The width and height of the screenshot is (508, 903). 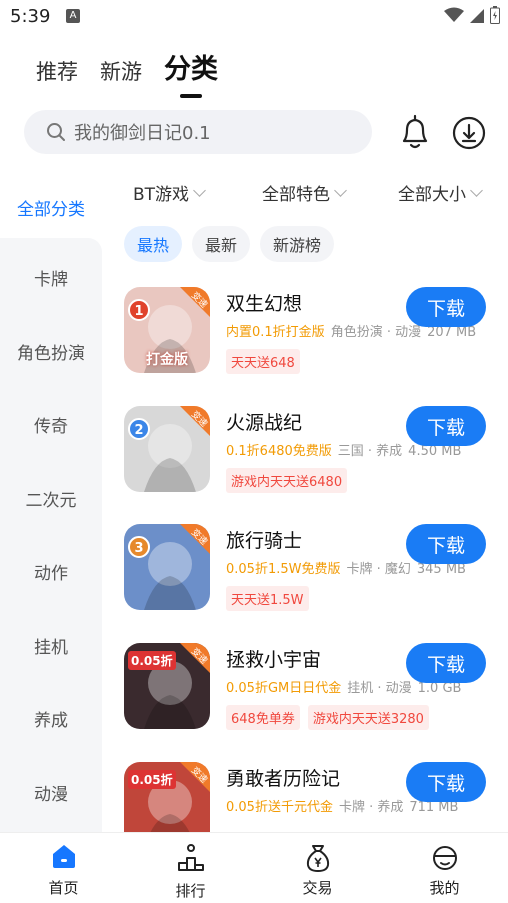 What do you see at coordinates (190, 891) in the screenshot?
I see `nav-label-ranking: 排行` at bounding box center [190, 891].